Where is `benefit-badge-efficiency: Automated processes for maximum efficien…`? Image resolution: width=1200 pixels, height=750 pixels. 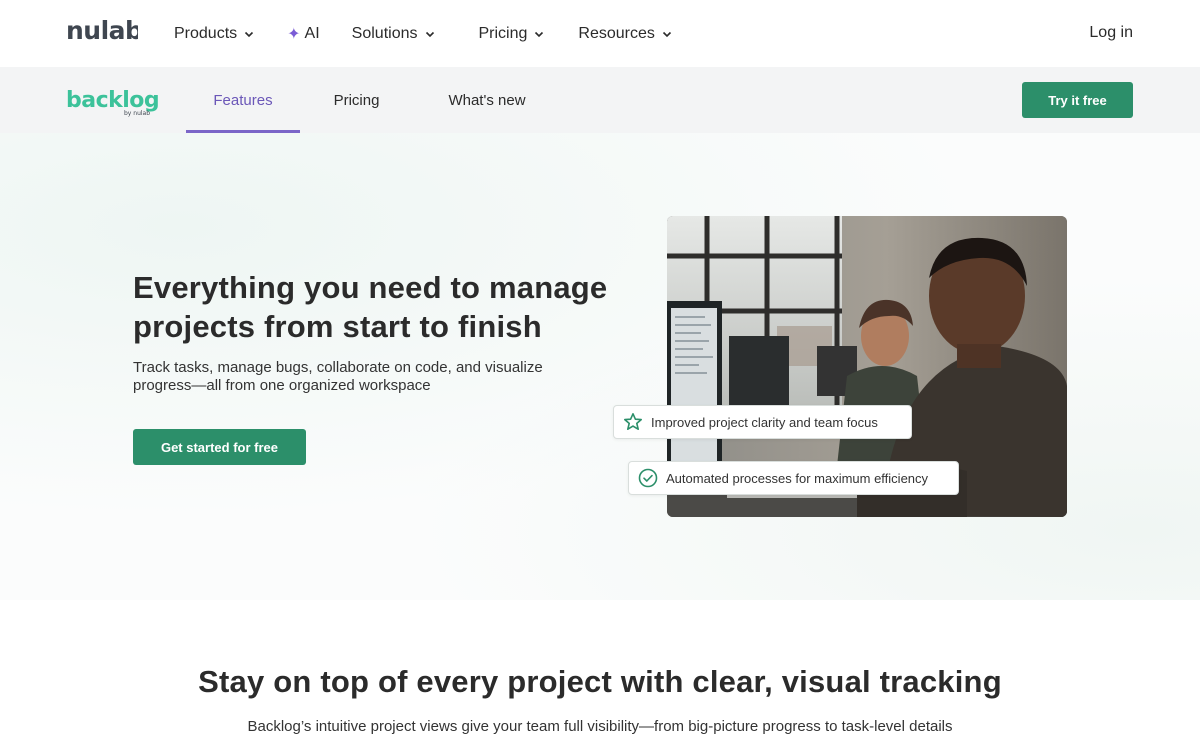 benefit-badge-efficiency: Automated processes for maximum efficien… is located at coordinates (793, 478).